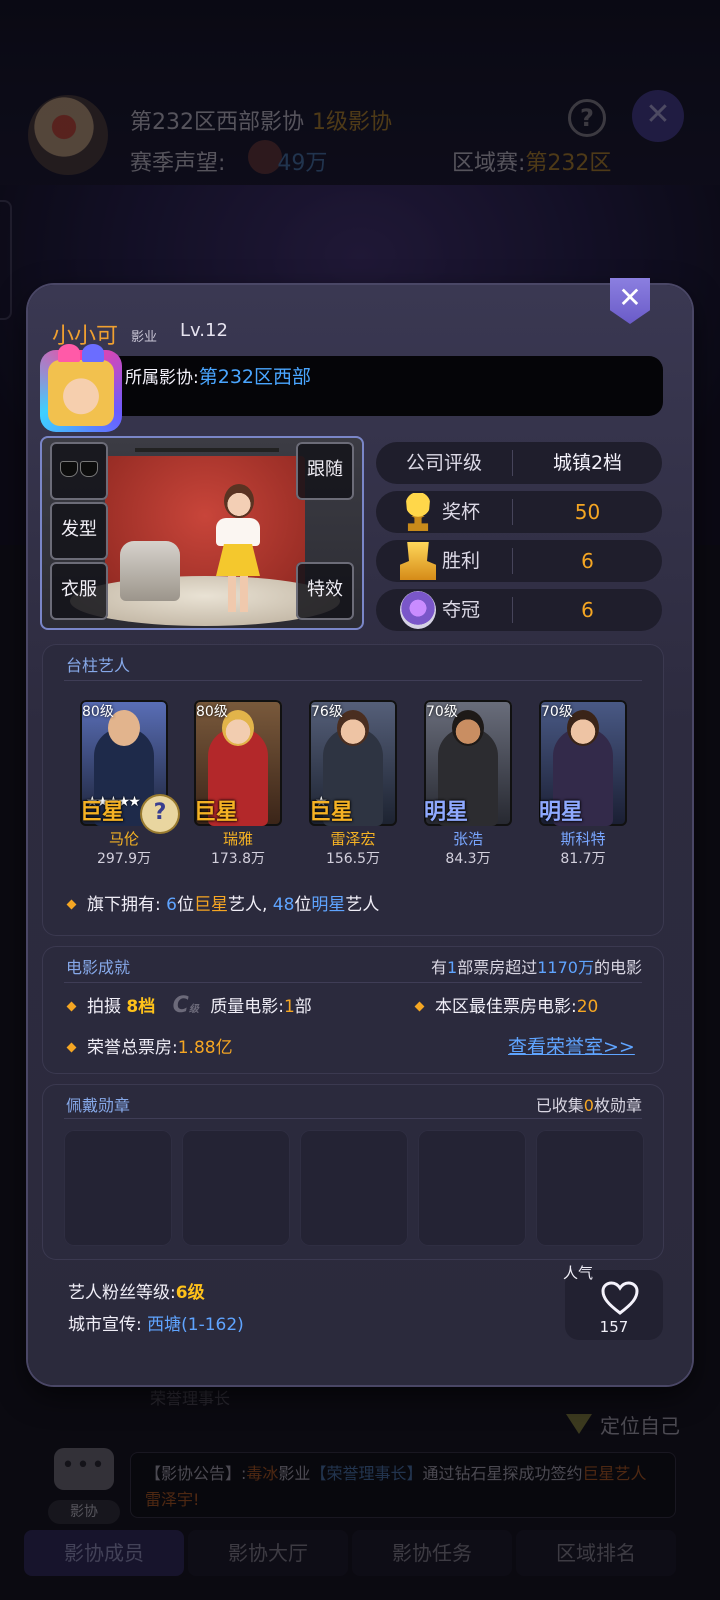 Image resolution: width=720 pixels, height=1600 pixels. What do you see at coordinates (149, 1045) in the screenshot?
I see `honor-box-office: 荣誉总票房:1.88亿` at bounding box center [149, 1045].